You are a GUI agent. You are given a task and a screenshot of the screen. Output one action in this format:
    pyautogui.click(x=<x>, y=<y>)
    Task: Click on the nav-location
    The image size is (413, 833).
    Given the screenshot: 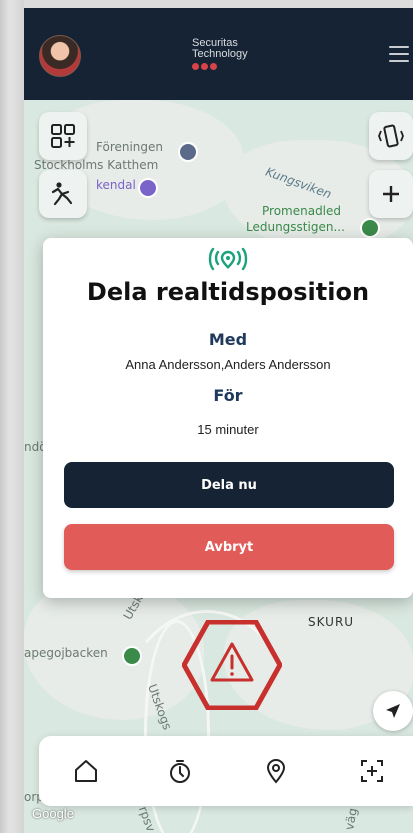 What is the action you would take?
    pyautogui.click(x=276, y=771)
    